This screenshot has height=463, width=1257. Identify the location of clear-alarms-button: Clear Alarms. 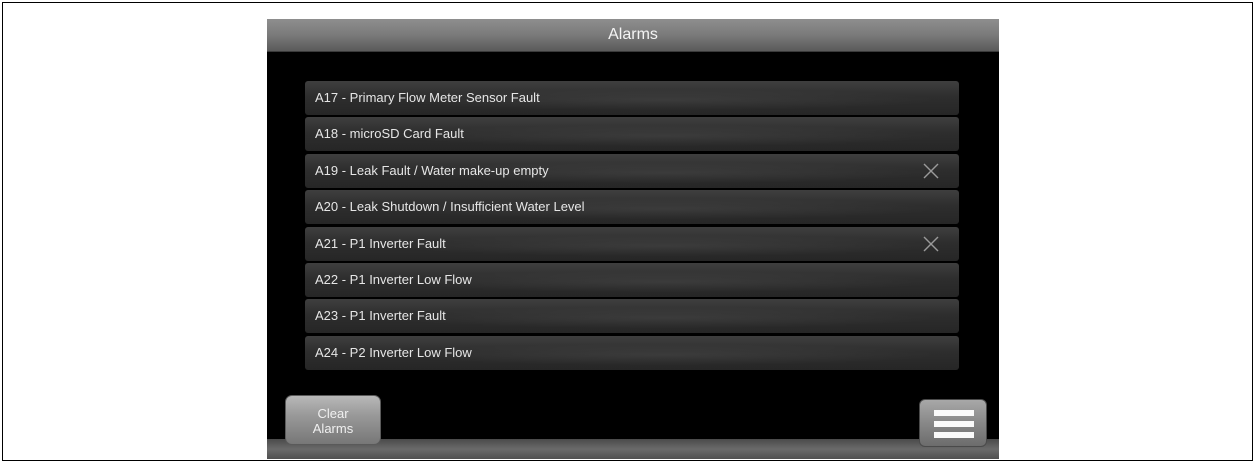
(333, 420).